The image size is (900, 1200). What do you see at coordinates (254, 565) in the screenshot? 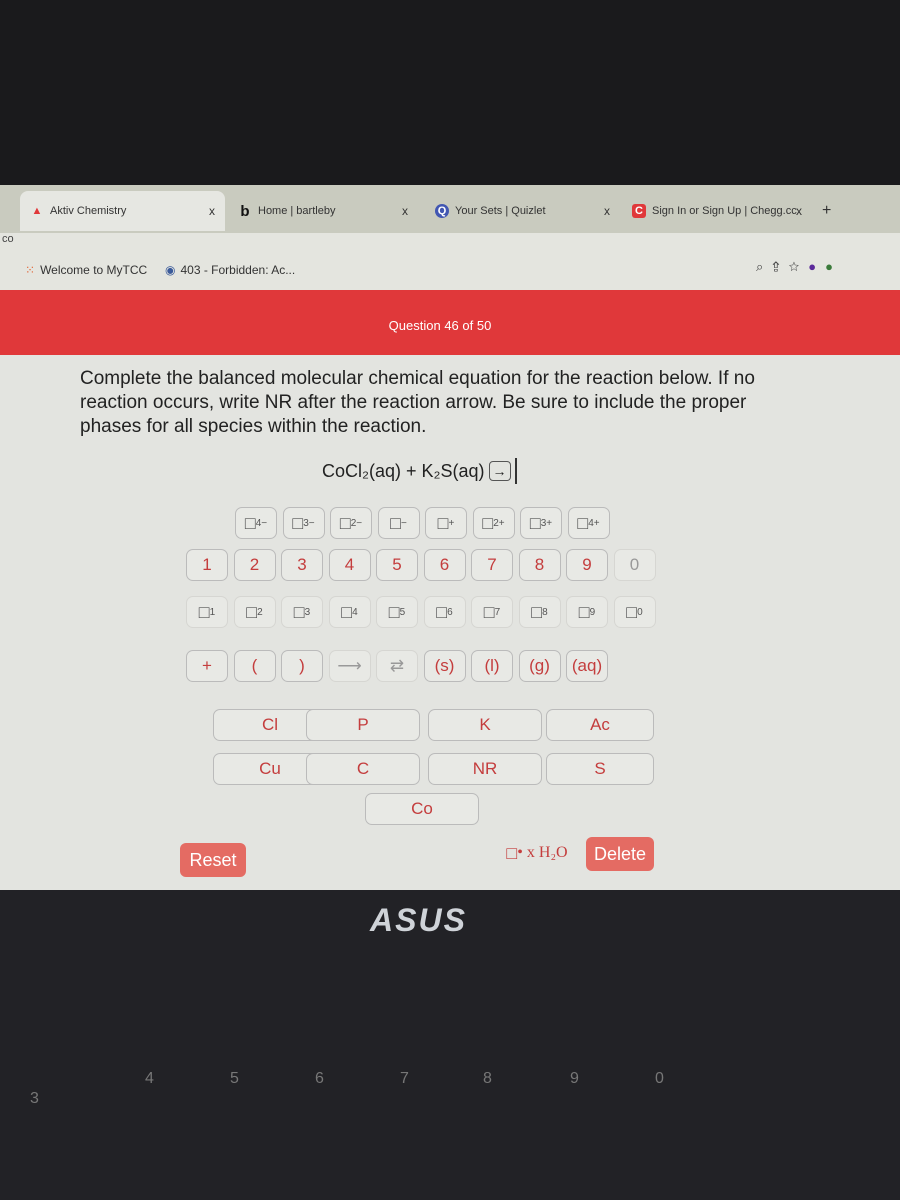
I see `key-digit: 2` at bounding box center [254, 565].